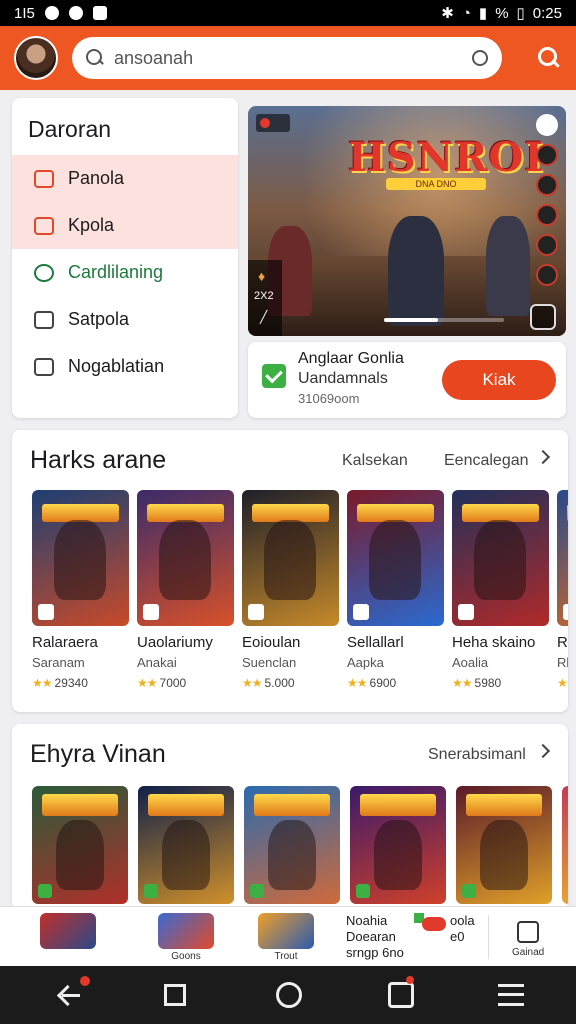  I want to click on search-bar, so click(287, 58).